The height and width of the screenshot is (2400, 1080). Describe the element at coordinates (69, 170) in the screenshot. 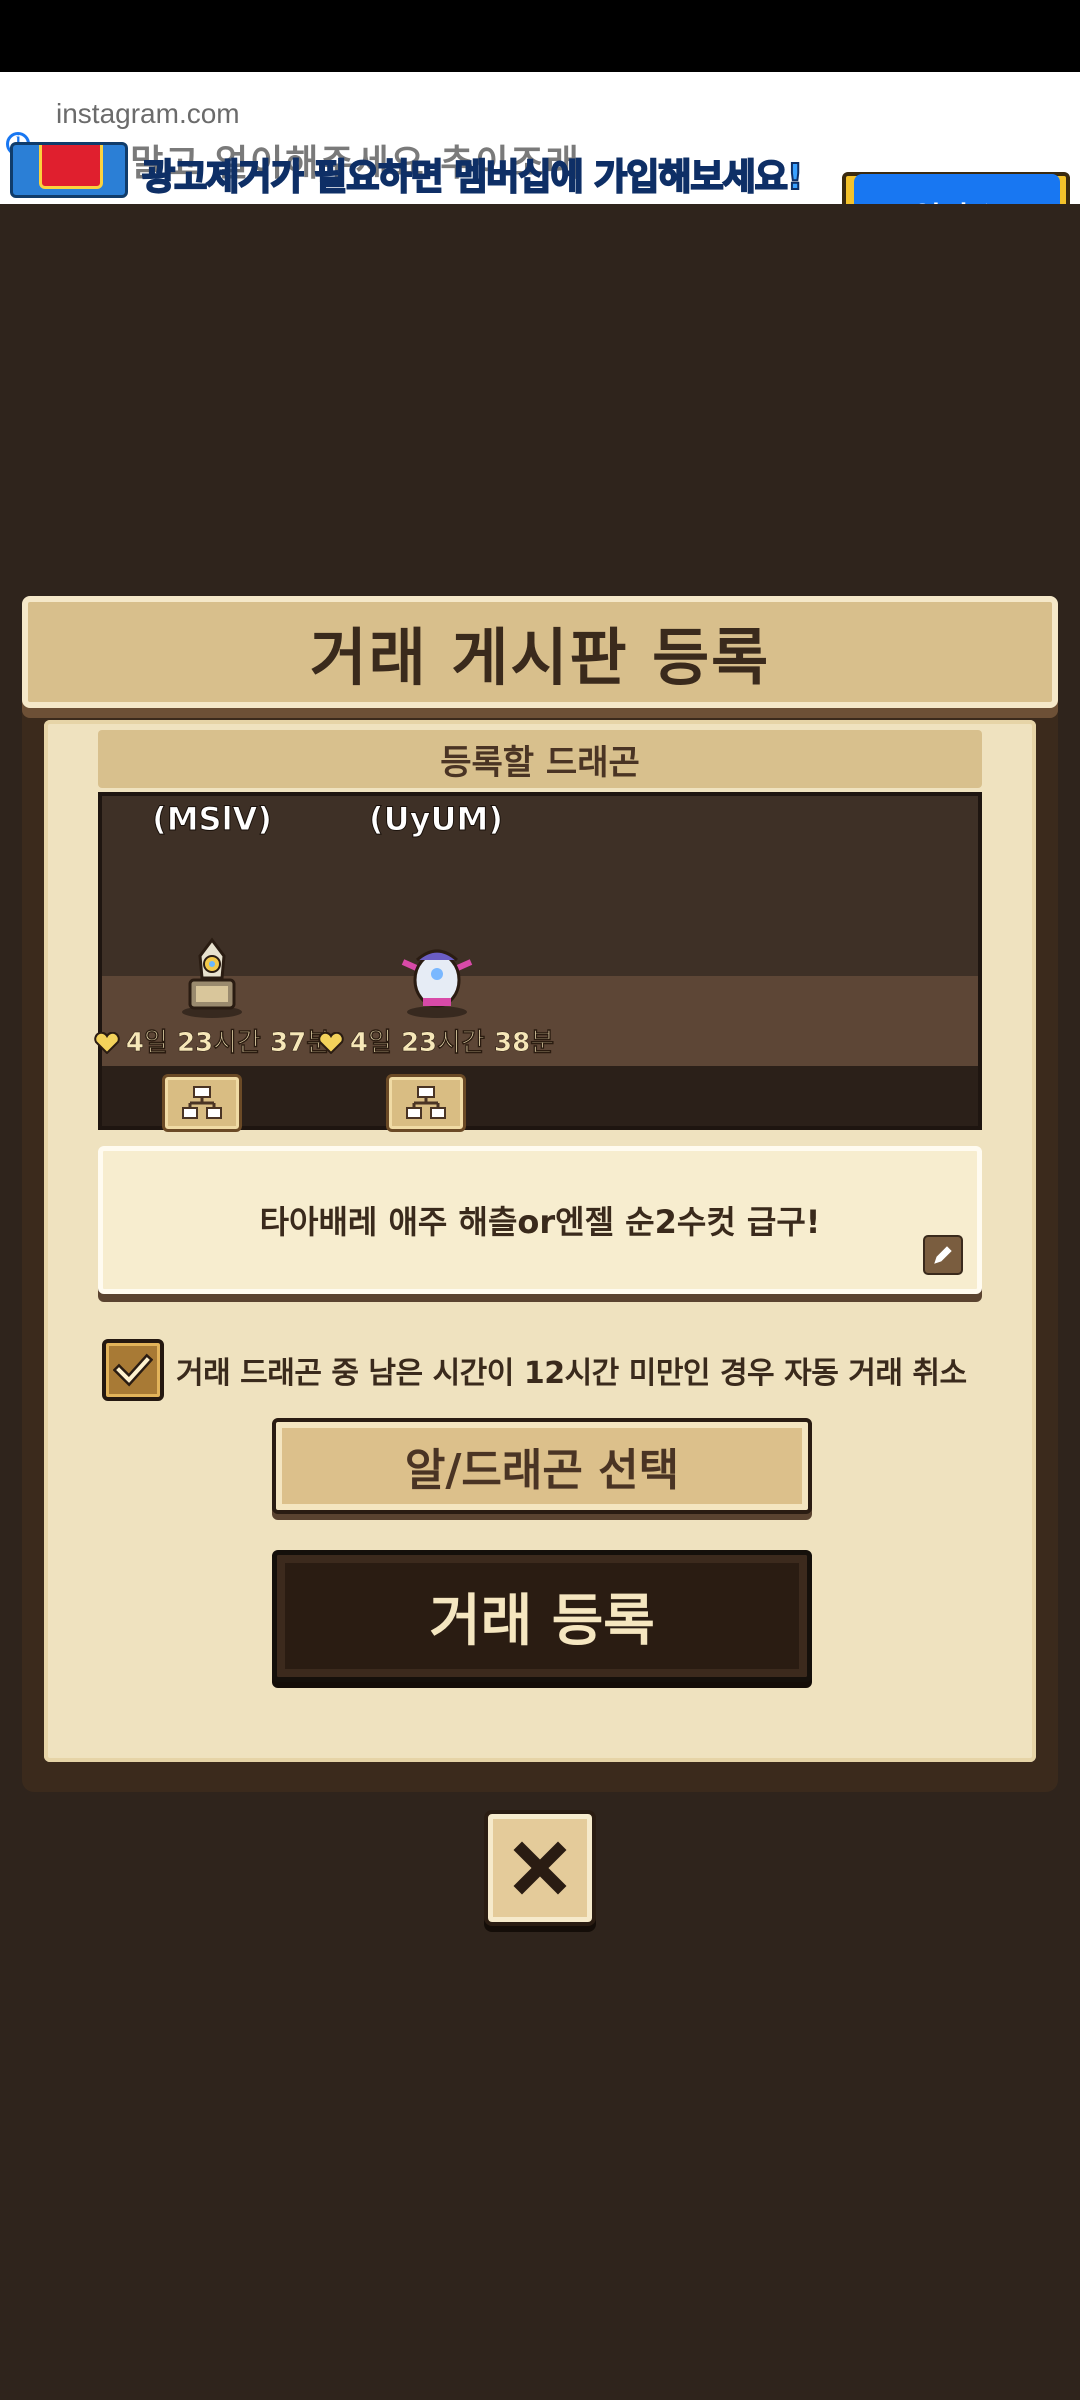

I see `ad-game-icon` at that location.